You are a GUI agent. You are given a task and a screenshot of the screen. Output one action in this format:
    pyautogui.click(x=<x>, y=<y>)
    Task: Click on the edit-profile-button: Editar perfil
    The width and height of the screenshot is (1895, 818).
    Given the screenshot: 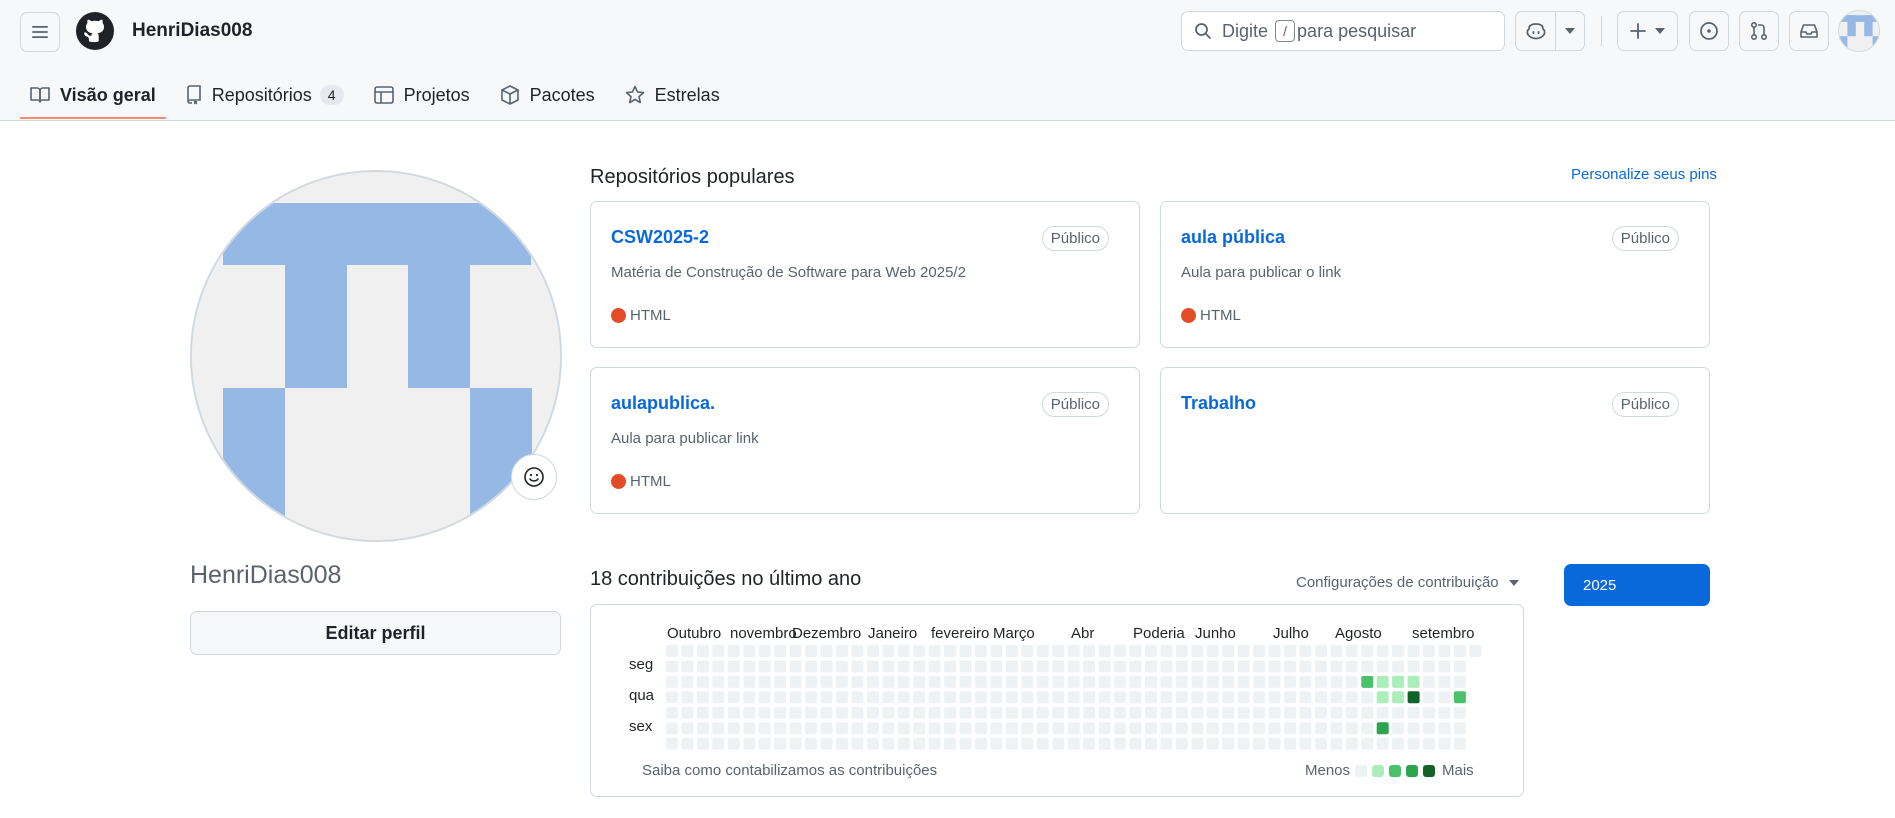 What is the action you would take?
    pyautogui.click(x=375, y=633)
    